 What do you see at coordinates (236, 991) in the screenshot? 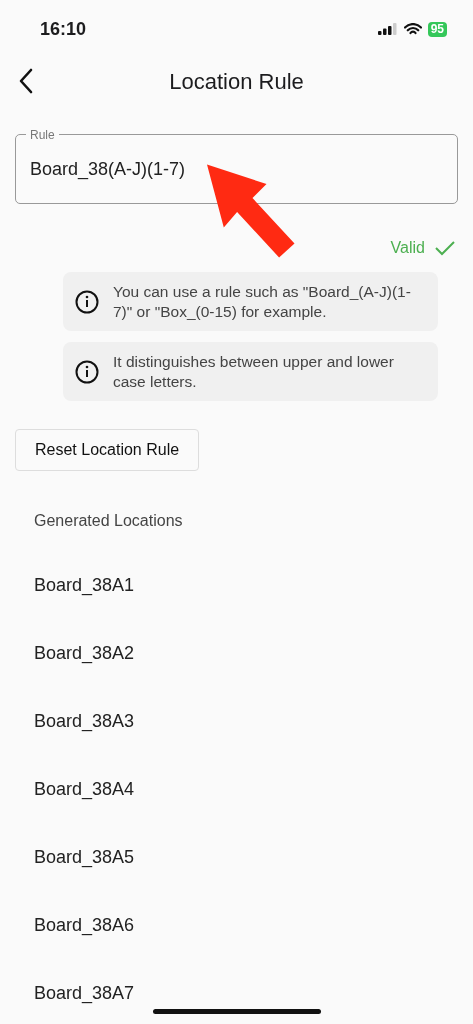
I see `location-item: Board_38A7` at bounding box center [236, 991].